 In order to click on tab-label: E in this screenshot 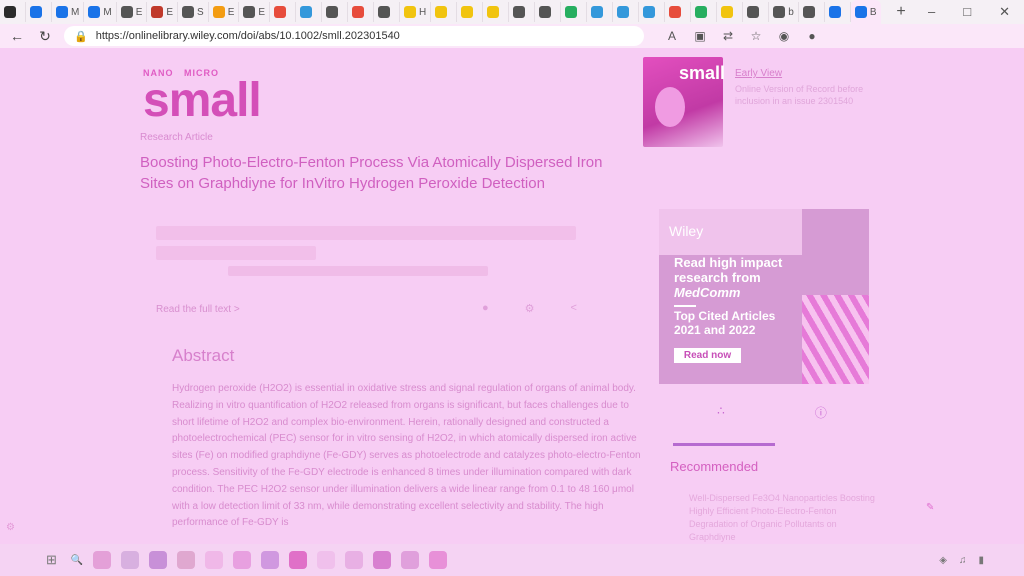, I will do `click(262, 12)`.